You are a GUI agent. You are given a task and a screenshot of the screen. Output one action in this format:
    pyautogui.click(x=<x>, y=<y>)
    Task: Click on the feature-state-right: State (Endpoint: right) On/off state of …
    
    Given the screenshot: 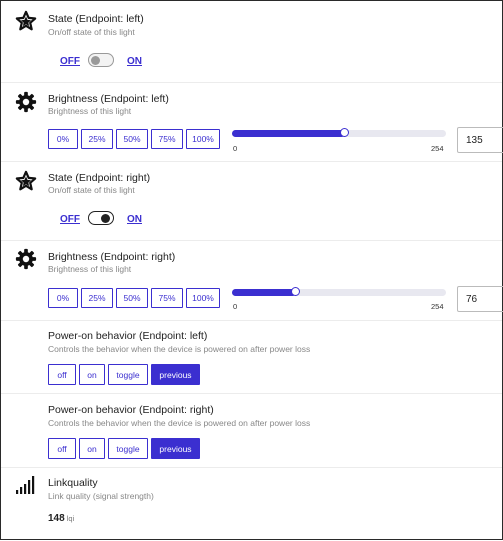 What is the action you would take?
    pyautogui.click(x=251, y=201)
    